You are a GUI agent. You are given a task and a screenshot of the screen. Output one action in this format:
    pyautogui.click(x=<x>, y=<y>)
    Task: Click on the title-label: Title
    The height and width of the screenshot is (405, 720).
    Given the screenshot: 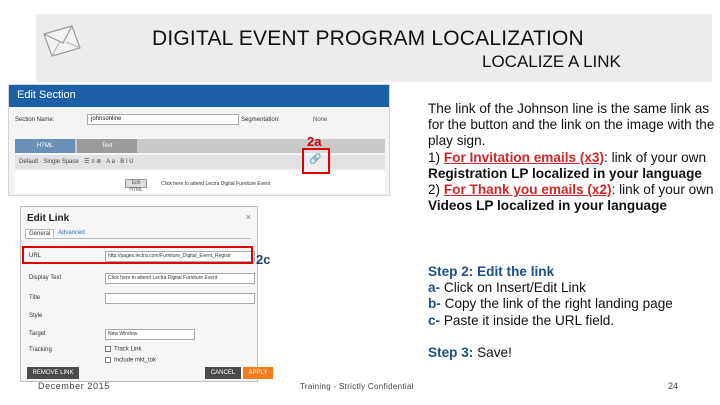 What is the action you would take?
    pyautogui.click(x=35, y=298)
    